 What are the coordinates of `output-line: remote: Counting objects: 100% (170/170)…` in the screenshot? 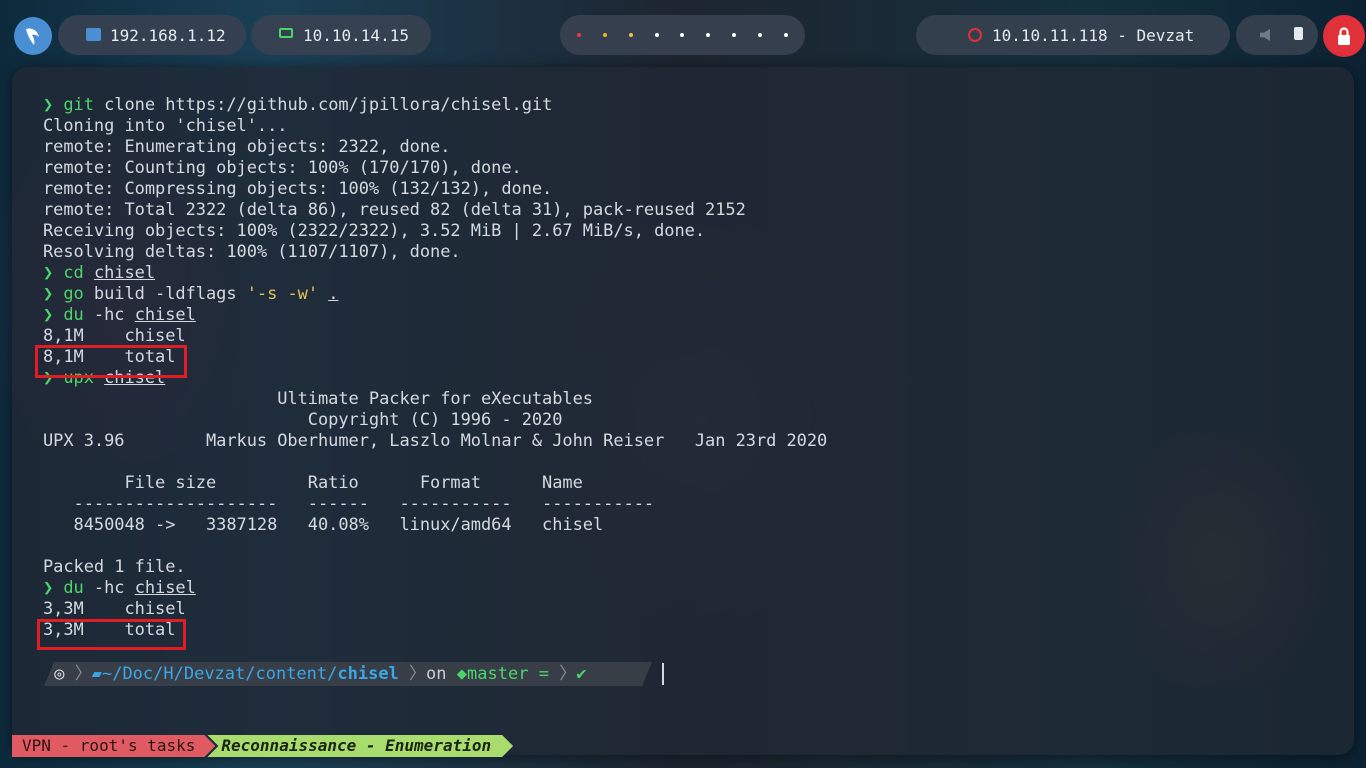 It's located at (282, 168).